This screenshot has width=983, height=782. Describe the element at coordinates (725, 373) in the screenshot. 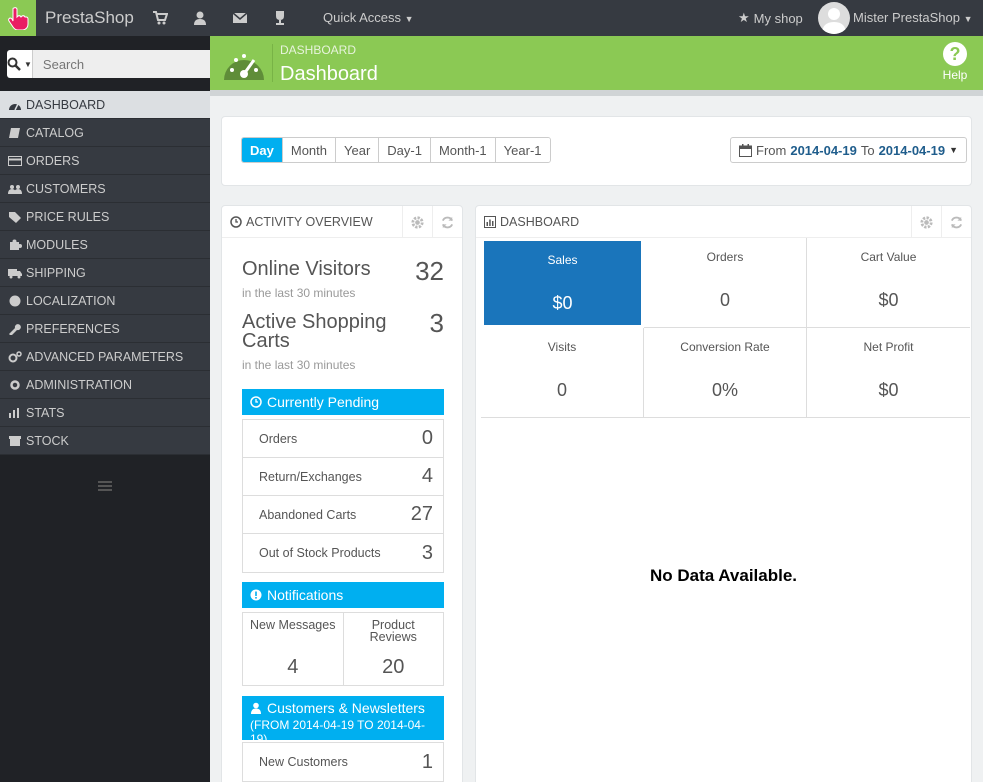

I see `kpi-conversion-rate: Conversion Rate 0%` at that location.